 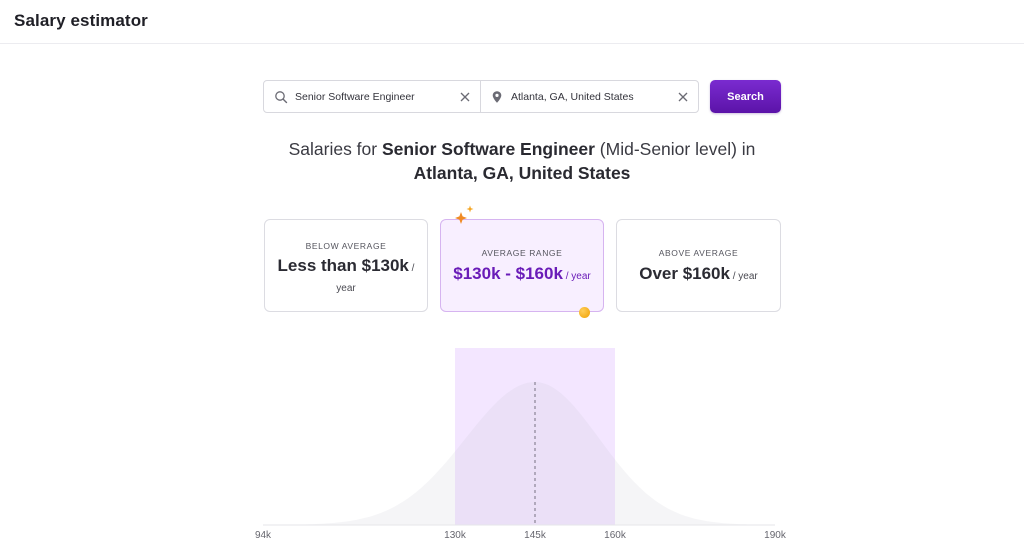 I want to click on x-tick-label: 94k, so click(x=263, y=535).